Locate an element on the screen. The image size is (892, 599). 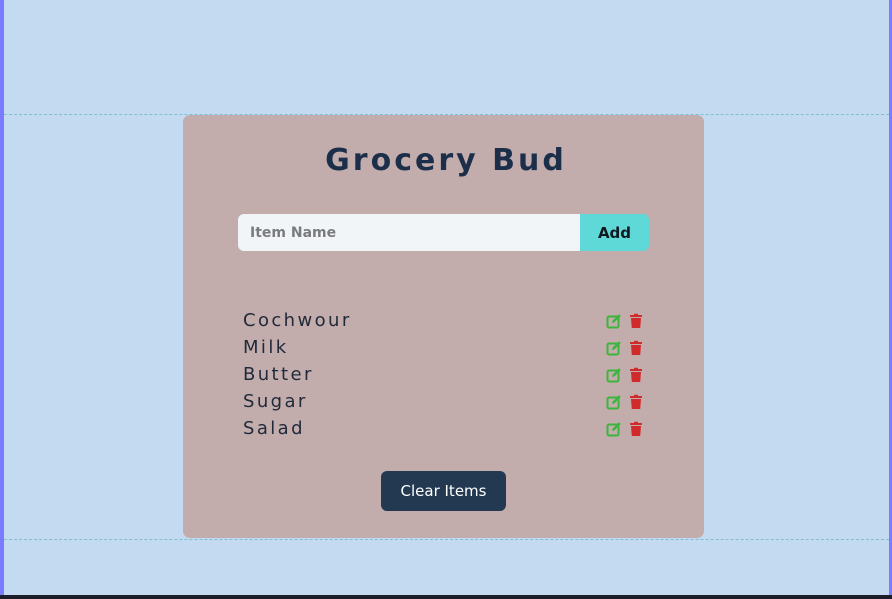
list-item-label: Salad is located at coordinates (274, 428).